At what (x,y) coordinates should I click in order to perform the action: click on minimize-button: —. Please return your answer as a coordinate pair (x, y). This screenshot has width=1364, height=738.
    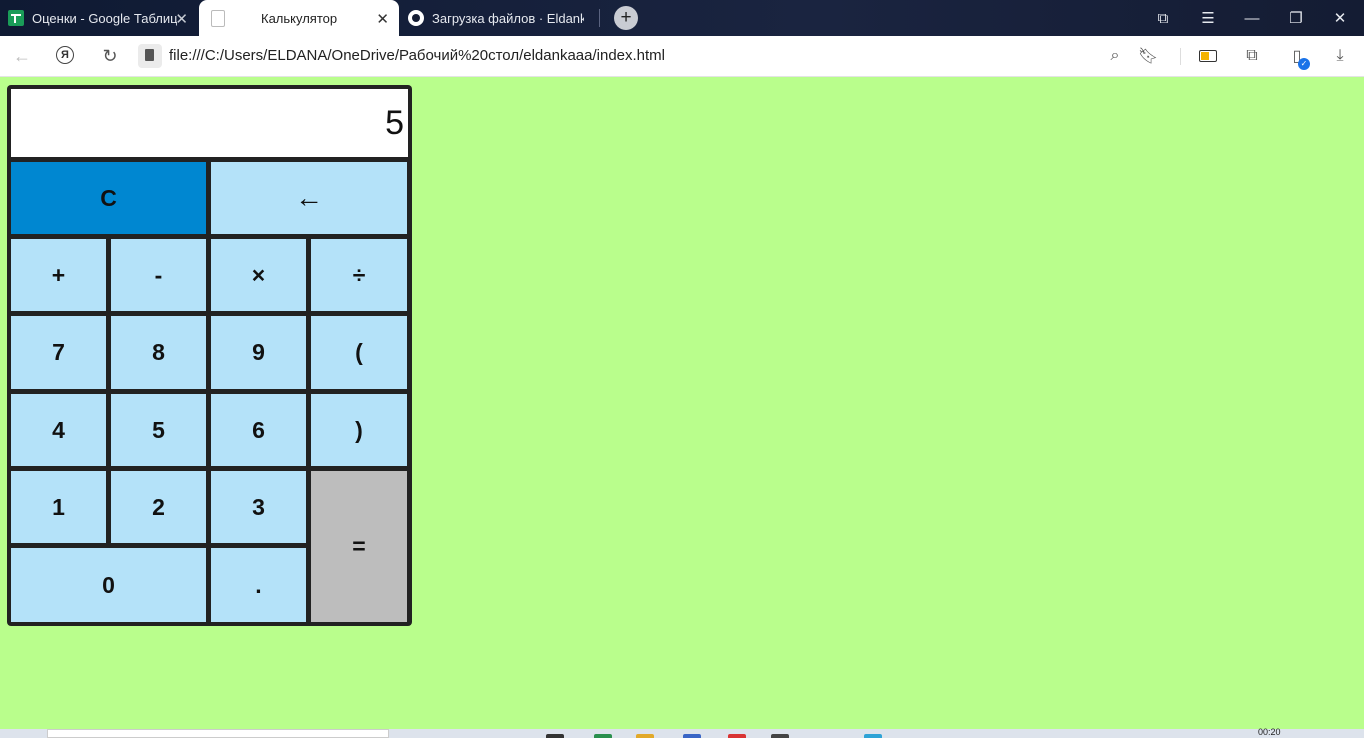
    Looking at the image, I should click on (1252, 18).